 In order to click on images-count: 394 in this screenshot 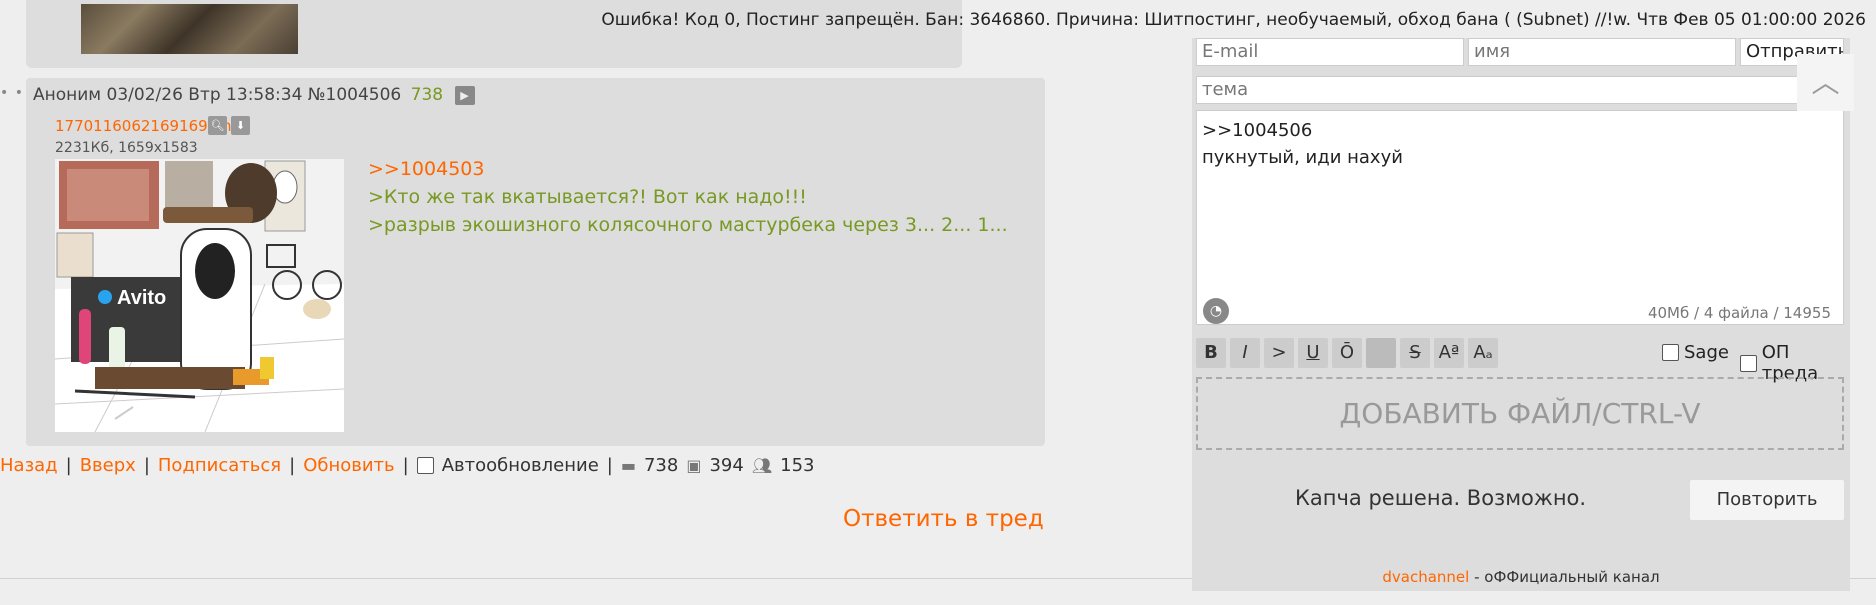, I will do `click(726, 465)`.